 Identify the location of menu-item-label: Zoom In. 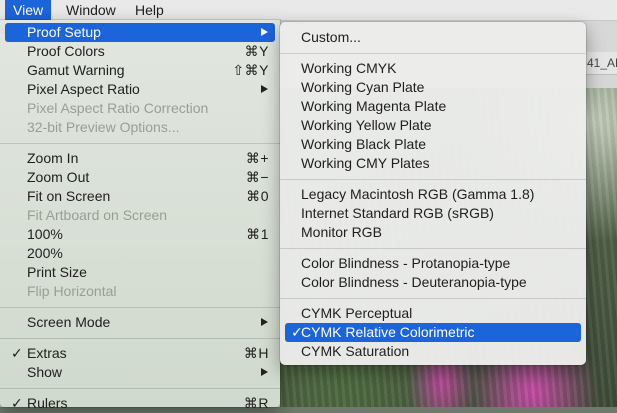
(53, 158).